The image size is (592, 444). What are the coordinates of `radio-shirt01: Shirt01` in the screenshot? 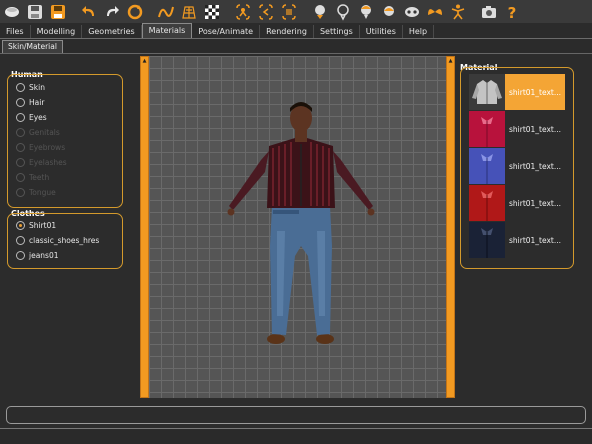 It's located at (36, 225).